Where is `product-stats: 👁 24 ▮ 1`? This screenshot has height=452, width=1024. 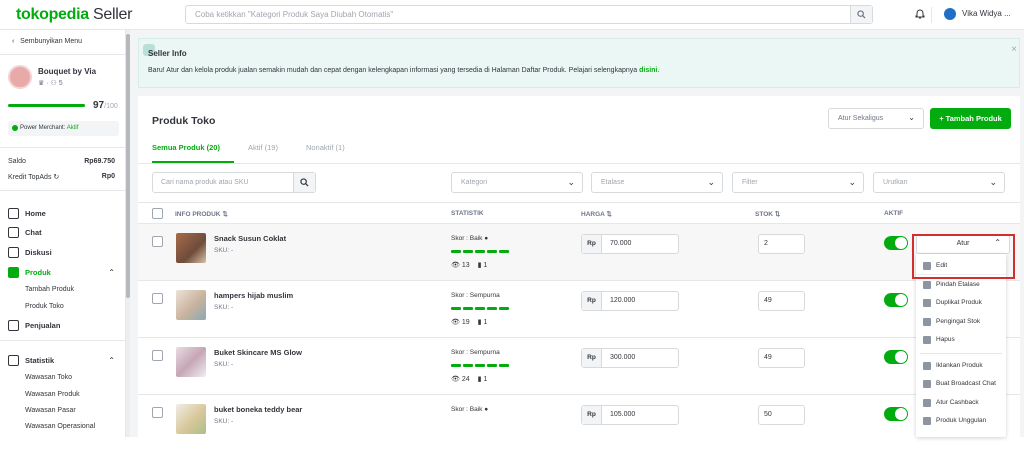 product-stats: 👁 24 ▮ 1 is located at coordinates (469, 379).